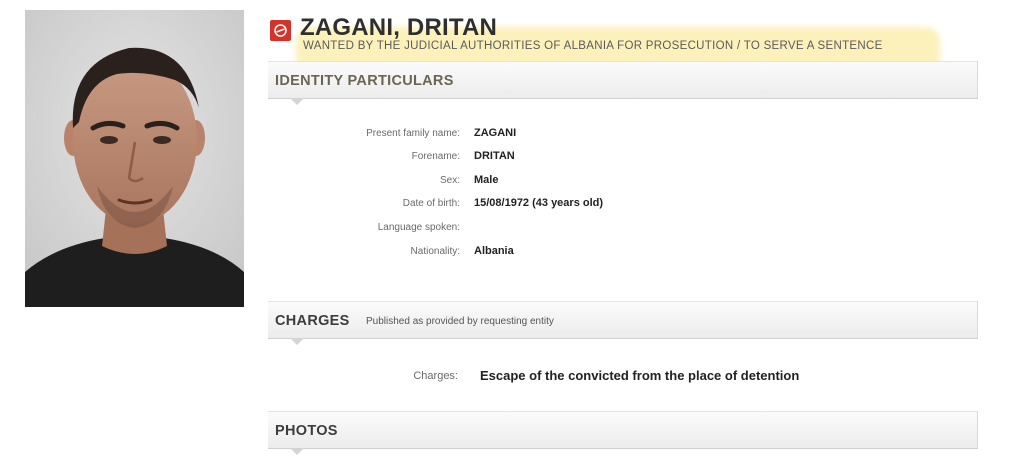  Describe the element at coordinates (495, 133) in the screenshot. I see `field-value: ZAGANI` at that location.